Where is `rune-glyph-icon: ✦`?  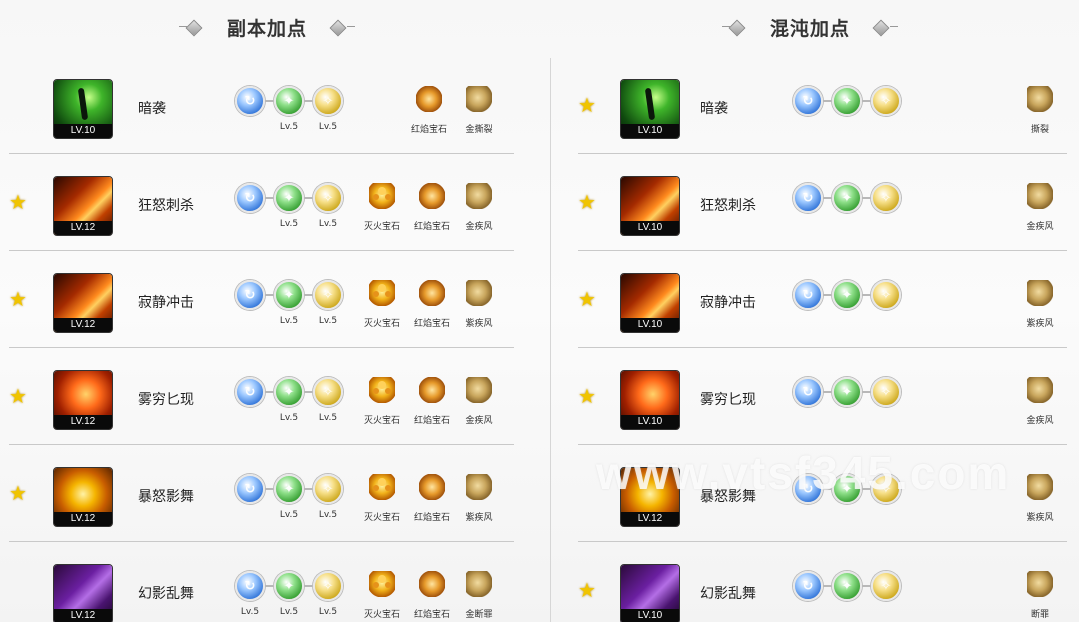 rune-glyph-icon: ✦ is located at coordinates (289, 295).